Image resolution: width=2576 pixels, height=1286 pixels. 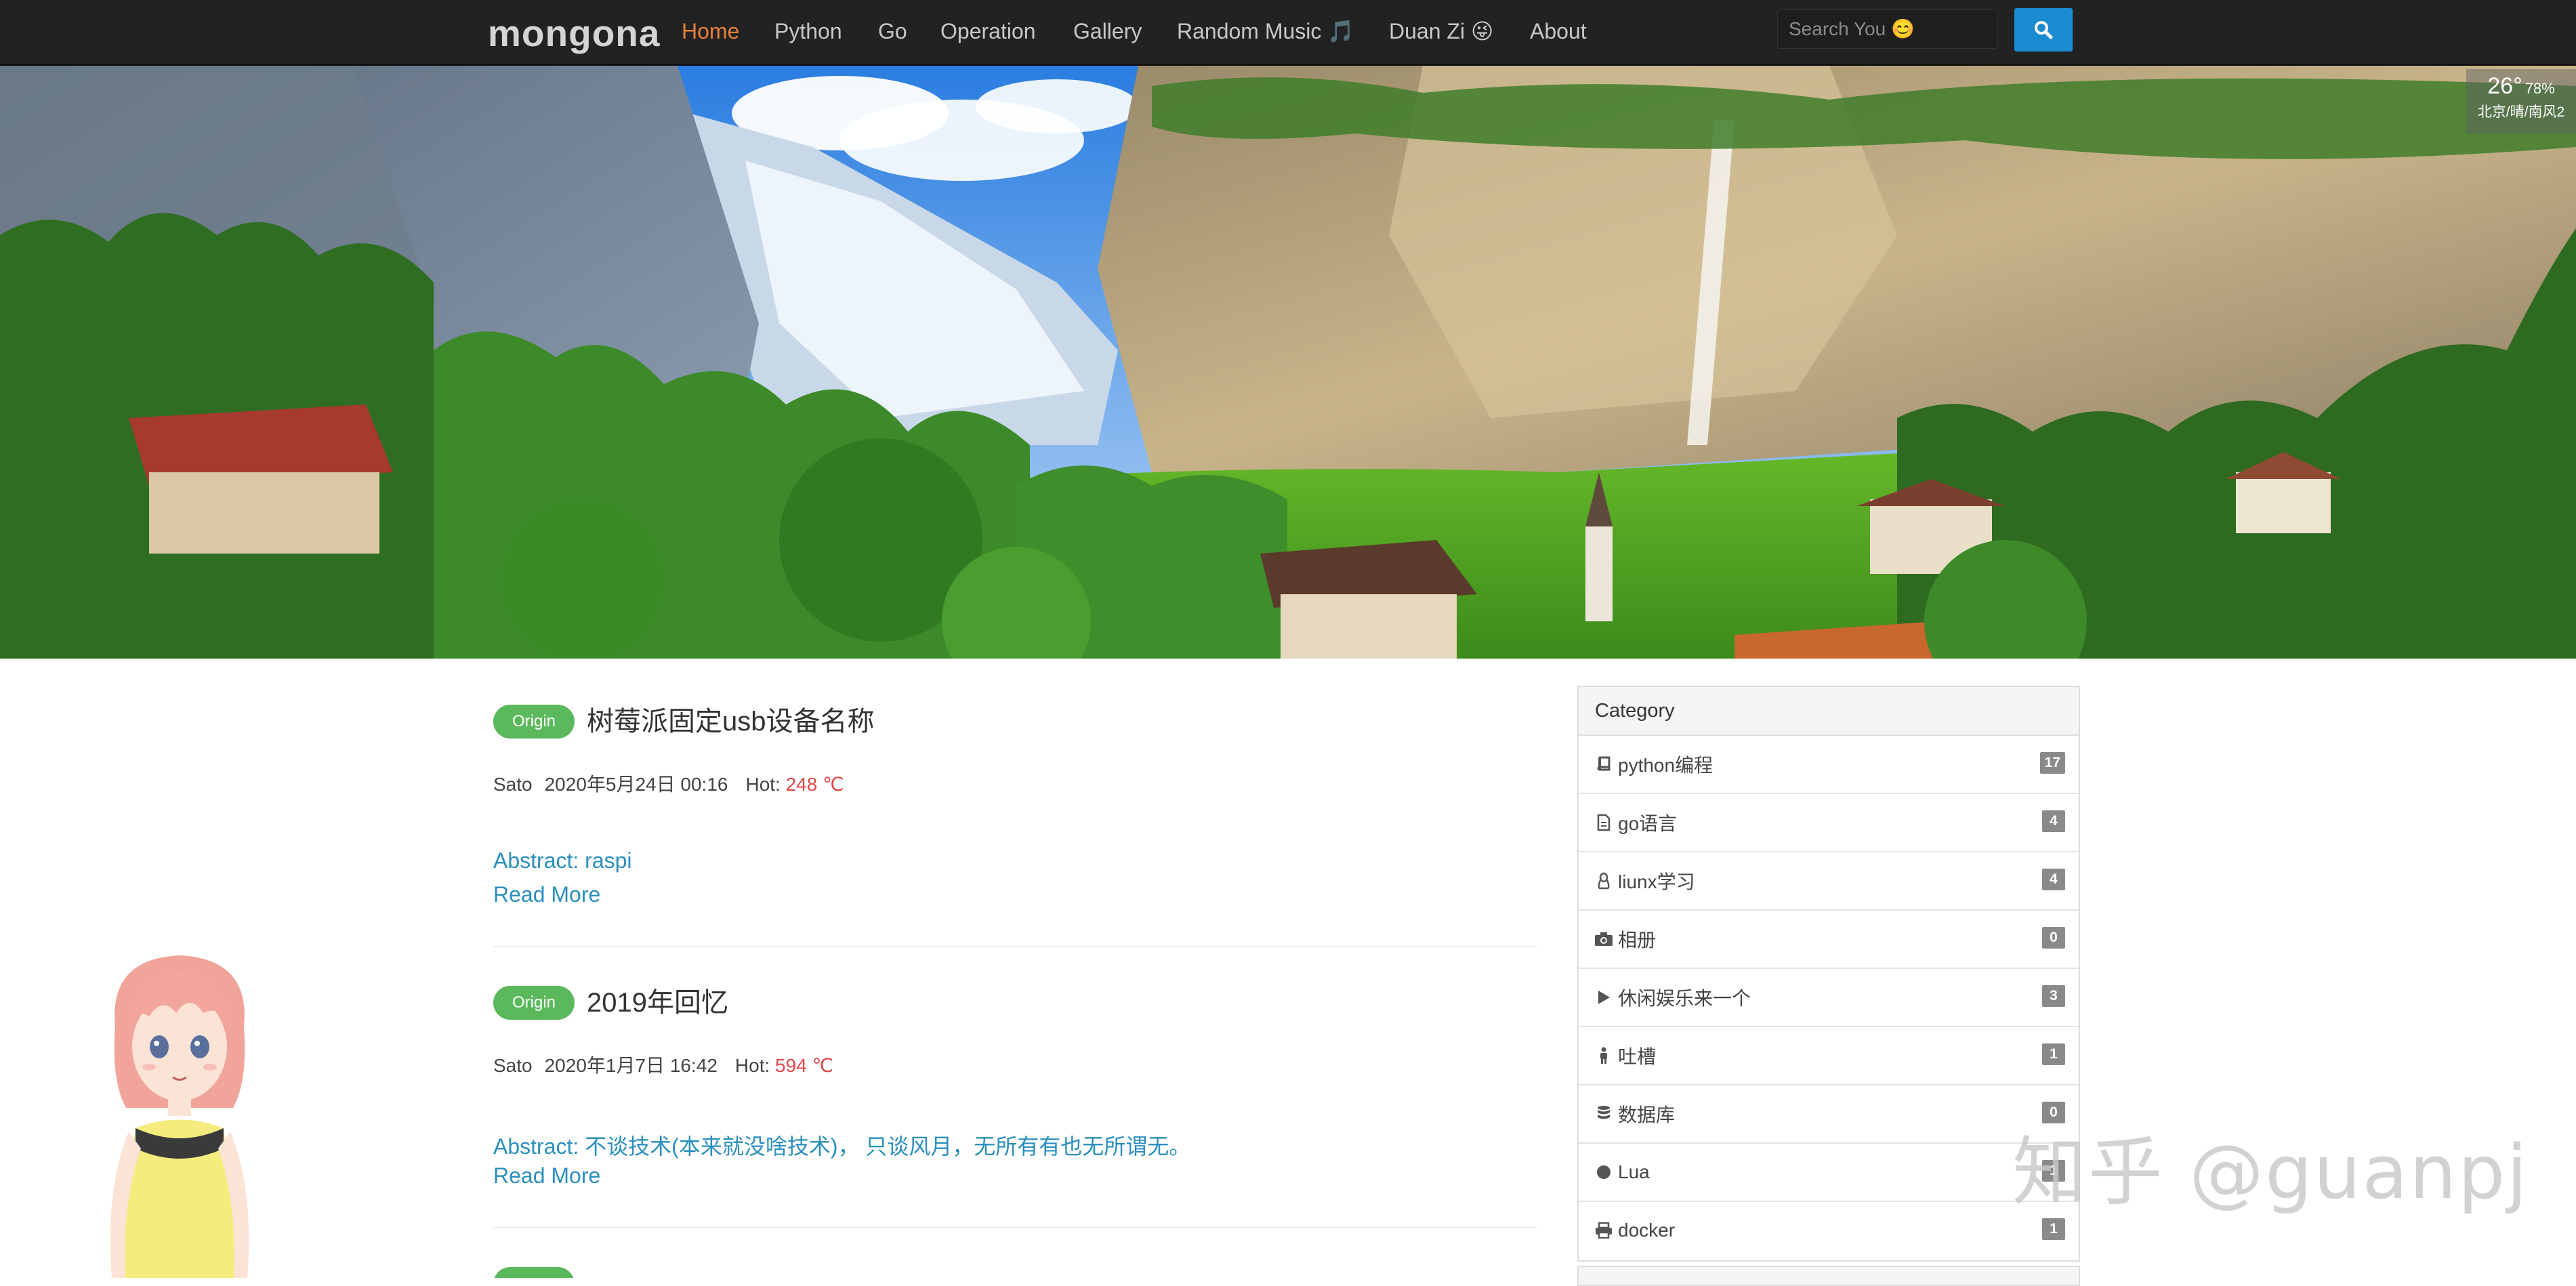 I want to click on post-date: 2020年1月7日 16:42, so click(x=631, y=1066).